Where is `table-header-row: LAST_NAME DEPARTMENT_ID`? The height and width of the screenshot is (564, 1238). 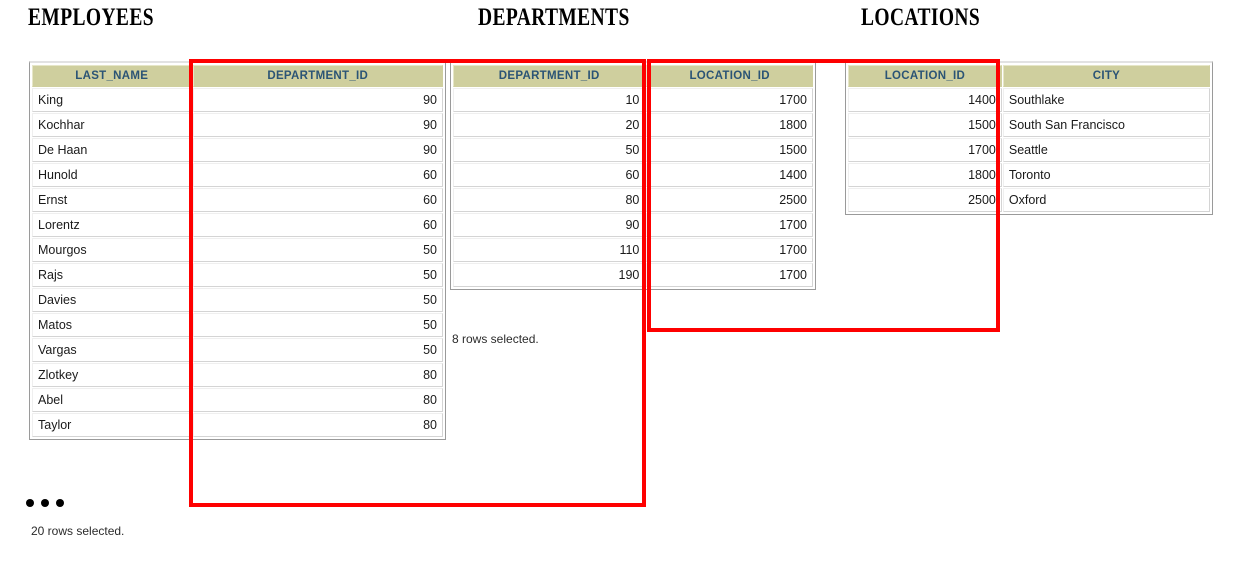
table-header-row: LAST_NAME DEPARTMENT_ID is located at coordinates (237, 76).